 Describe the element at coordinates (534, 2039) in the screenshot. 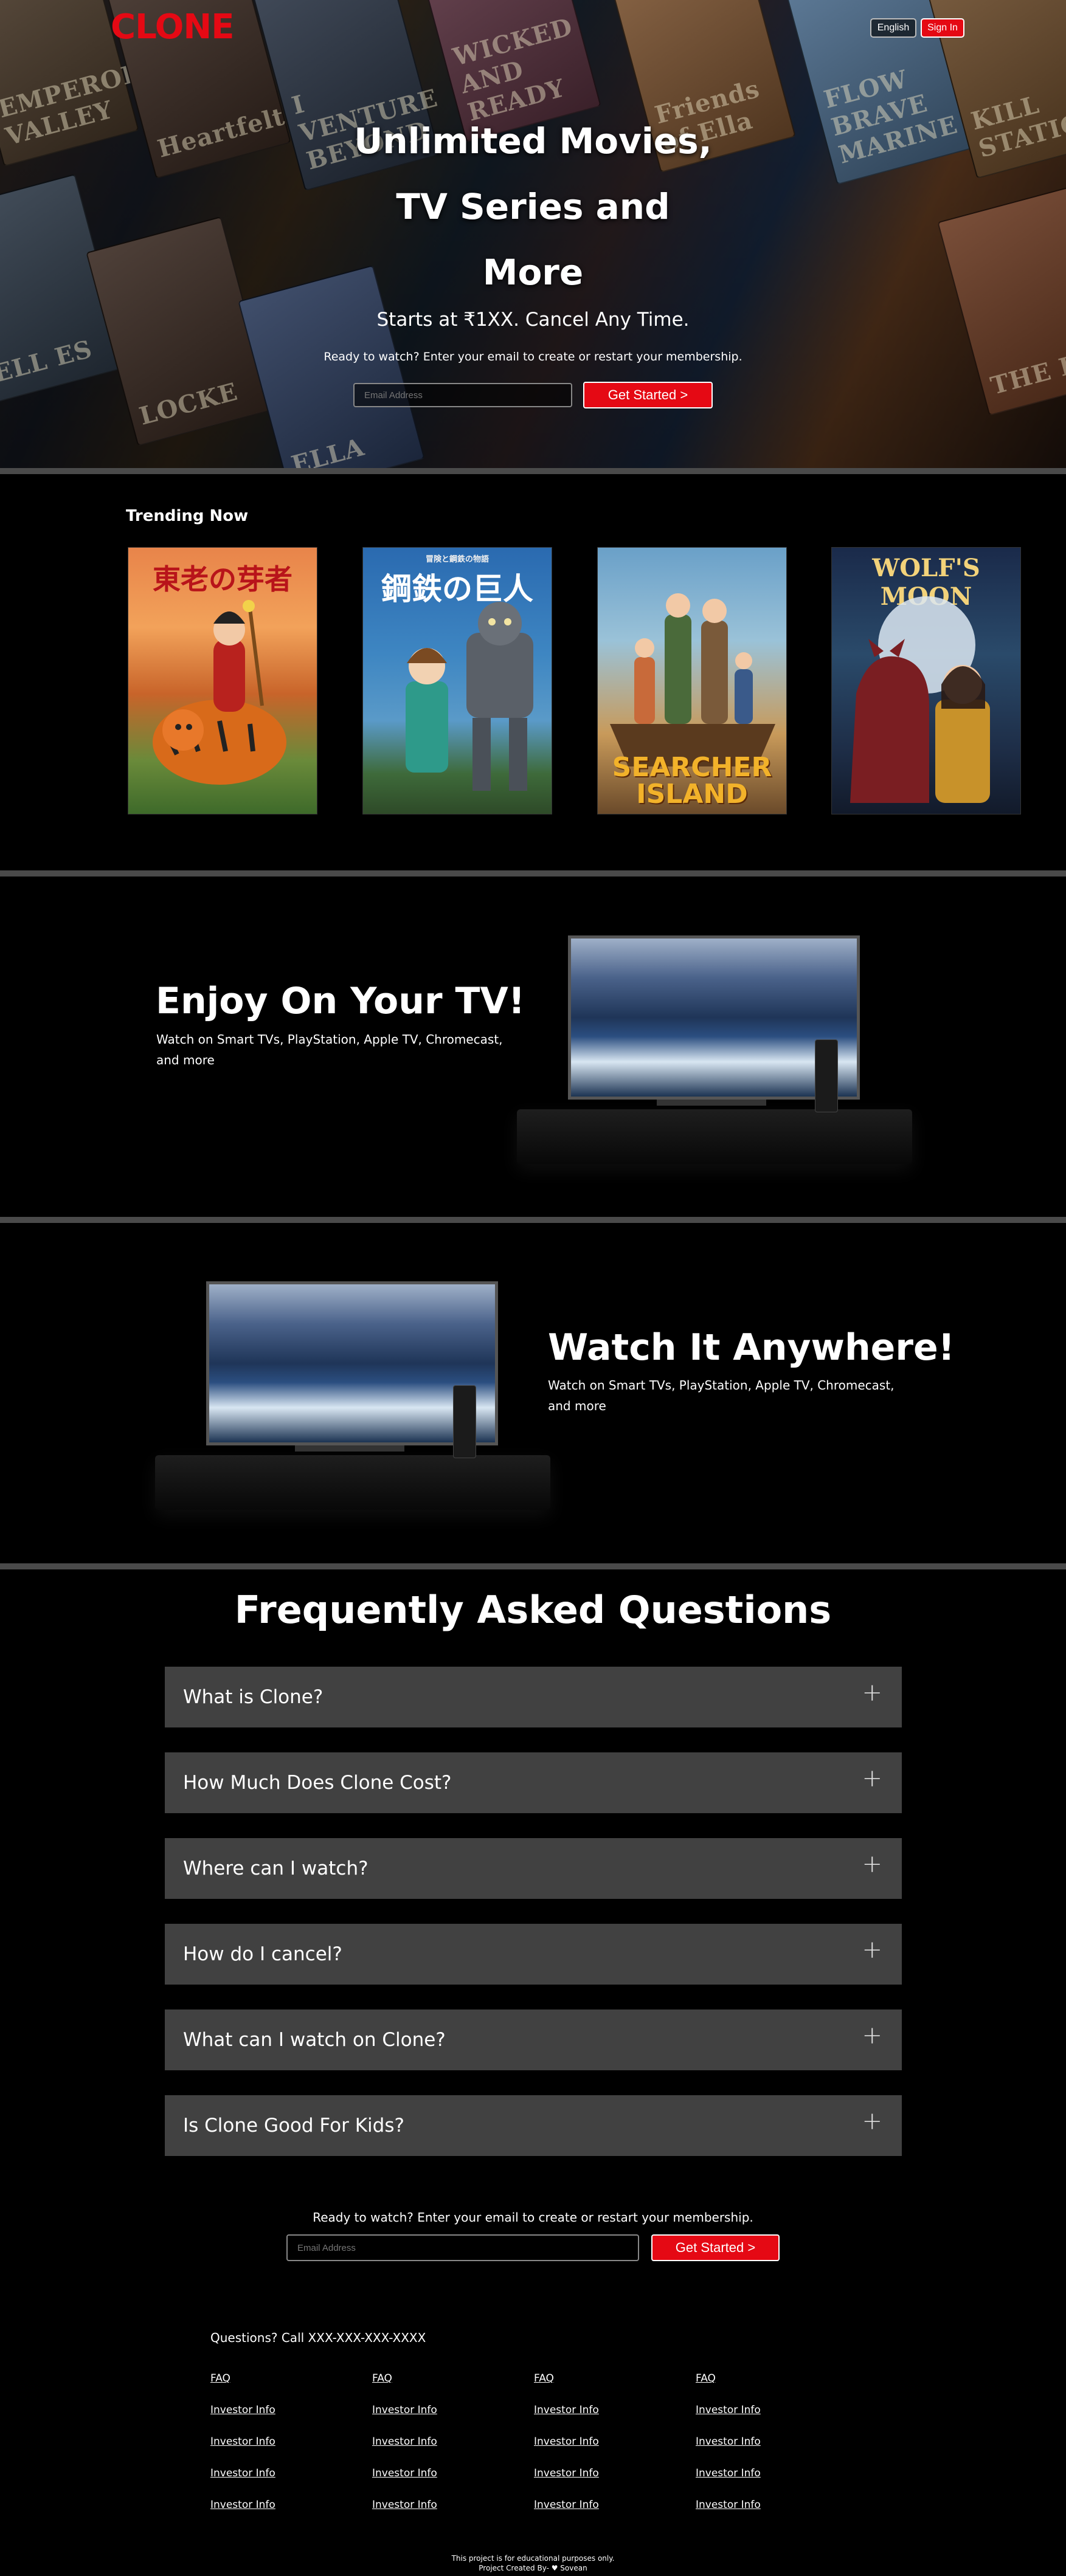

I see `faq-item: What can I watch on Clone? +` at that location.